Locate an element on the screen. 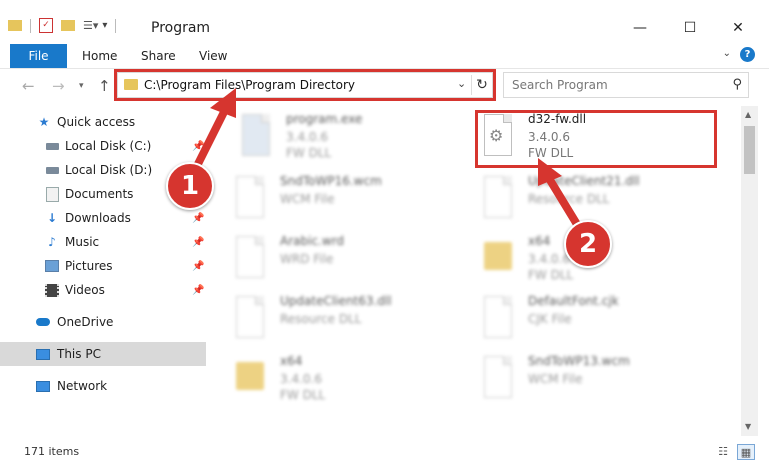 This screenshot has height=472, width=769. toolbar-dropdown-icon: ▾ is located at coordinates (104, 25).